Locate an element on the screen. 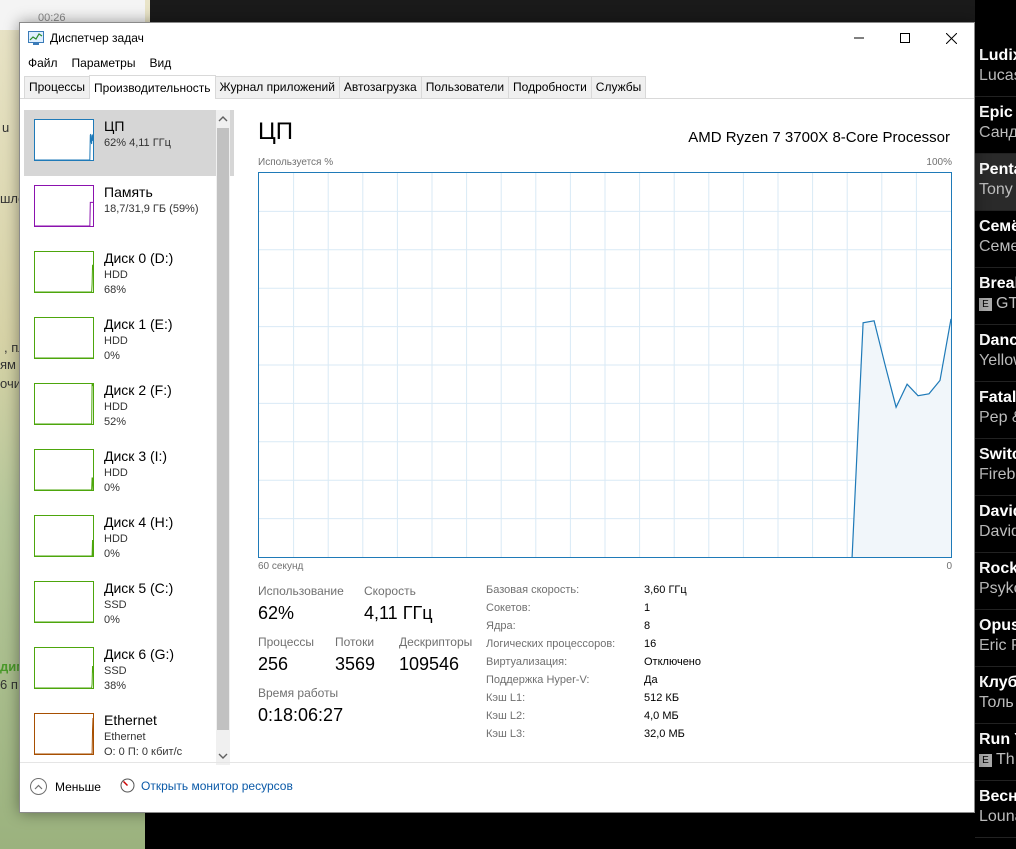 The image size is (1016, 849). track-artist-text: Th is located at coordinates (1005, 759).